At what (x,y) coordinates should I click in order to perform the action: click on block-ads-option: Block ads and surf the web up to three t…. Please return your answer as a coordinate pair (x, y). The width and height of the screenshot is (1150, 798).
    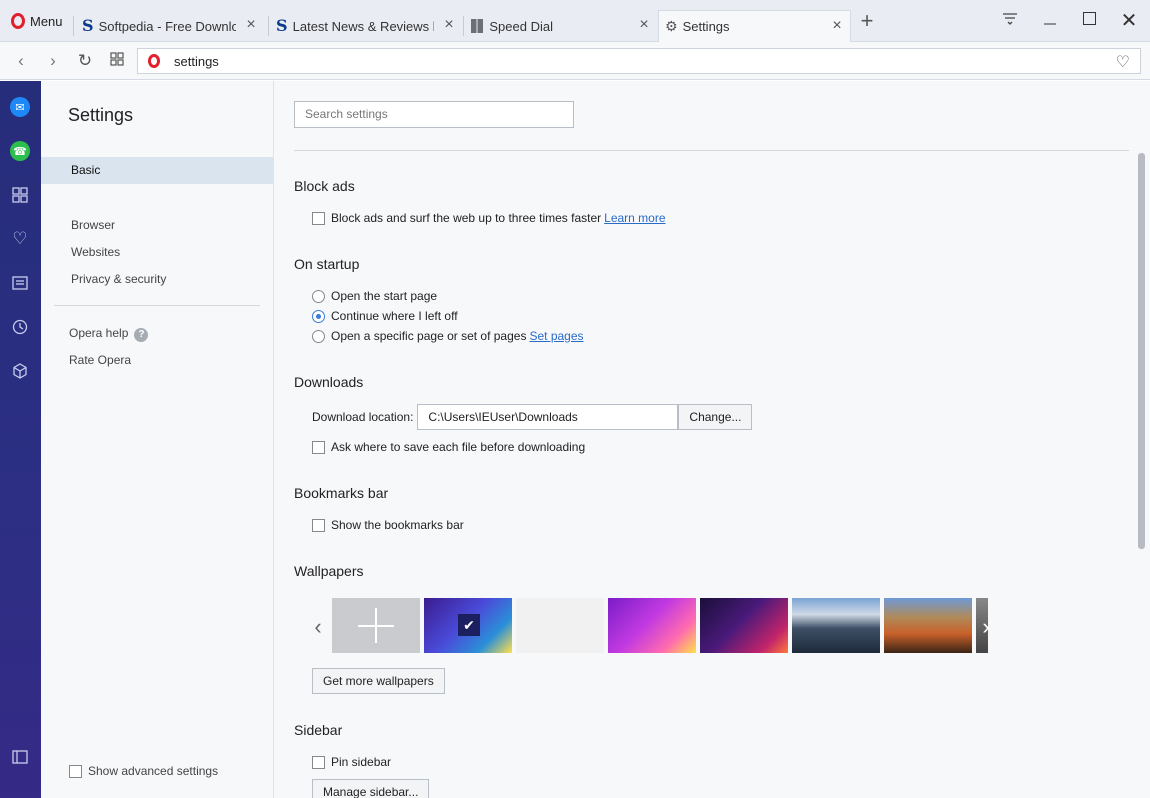
    Looking at the image, I should click on (489, 218).